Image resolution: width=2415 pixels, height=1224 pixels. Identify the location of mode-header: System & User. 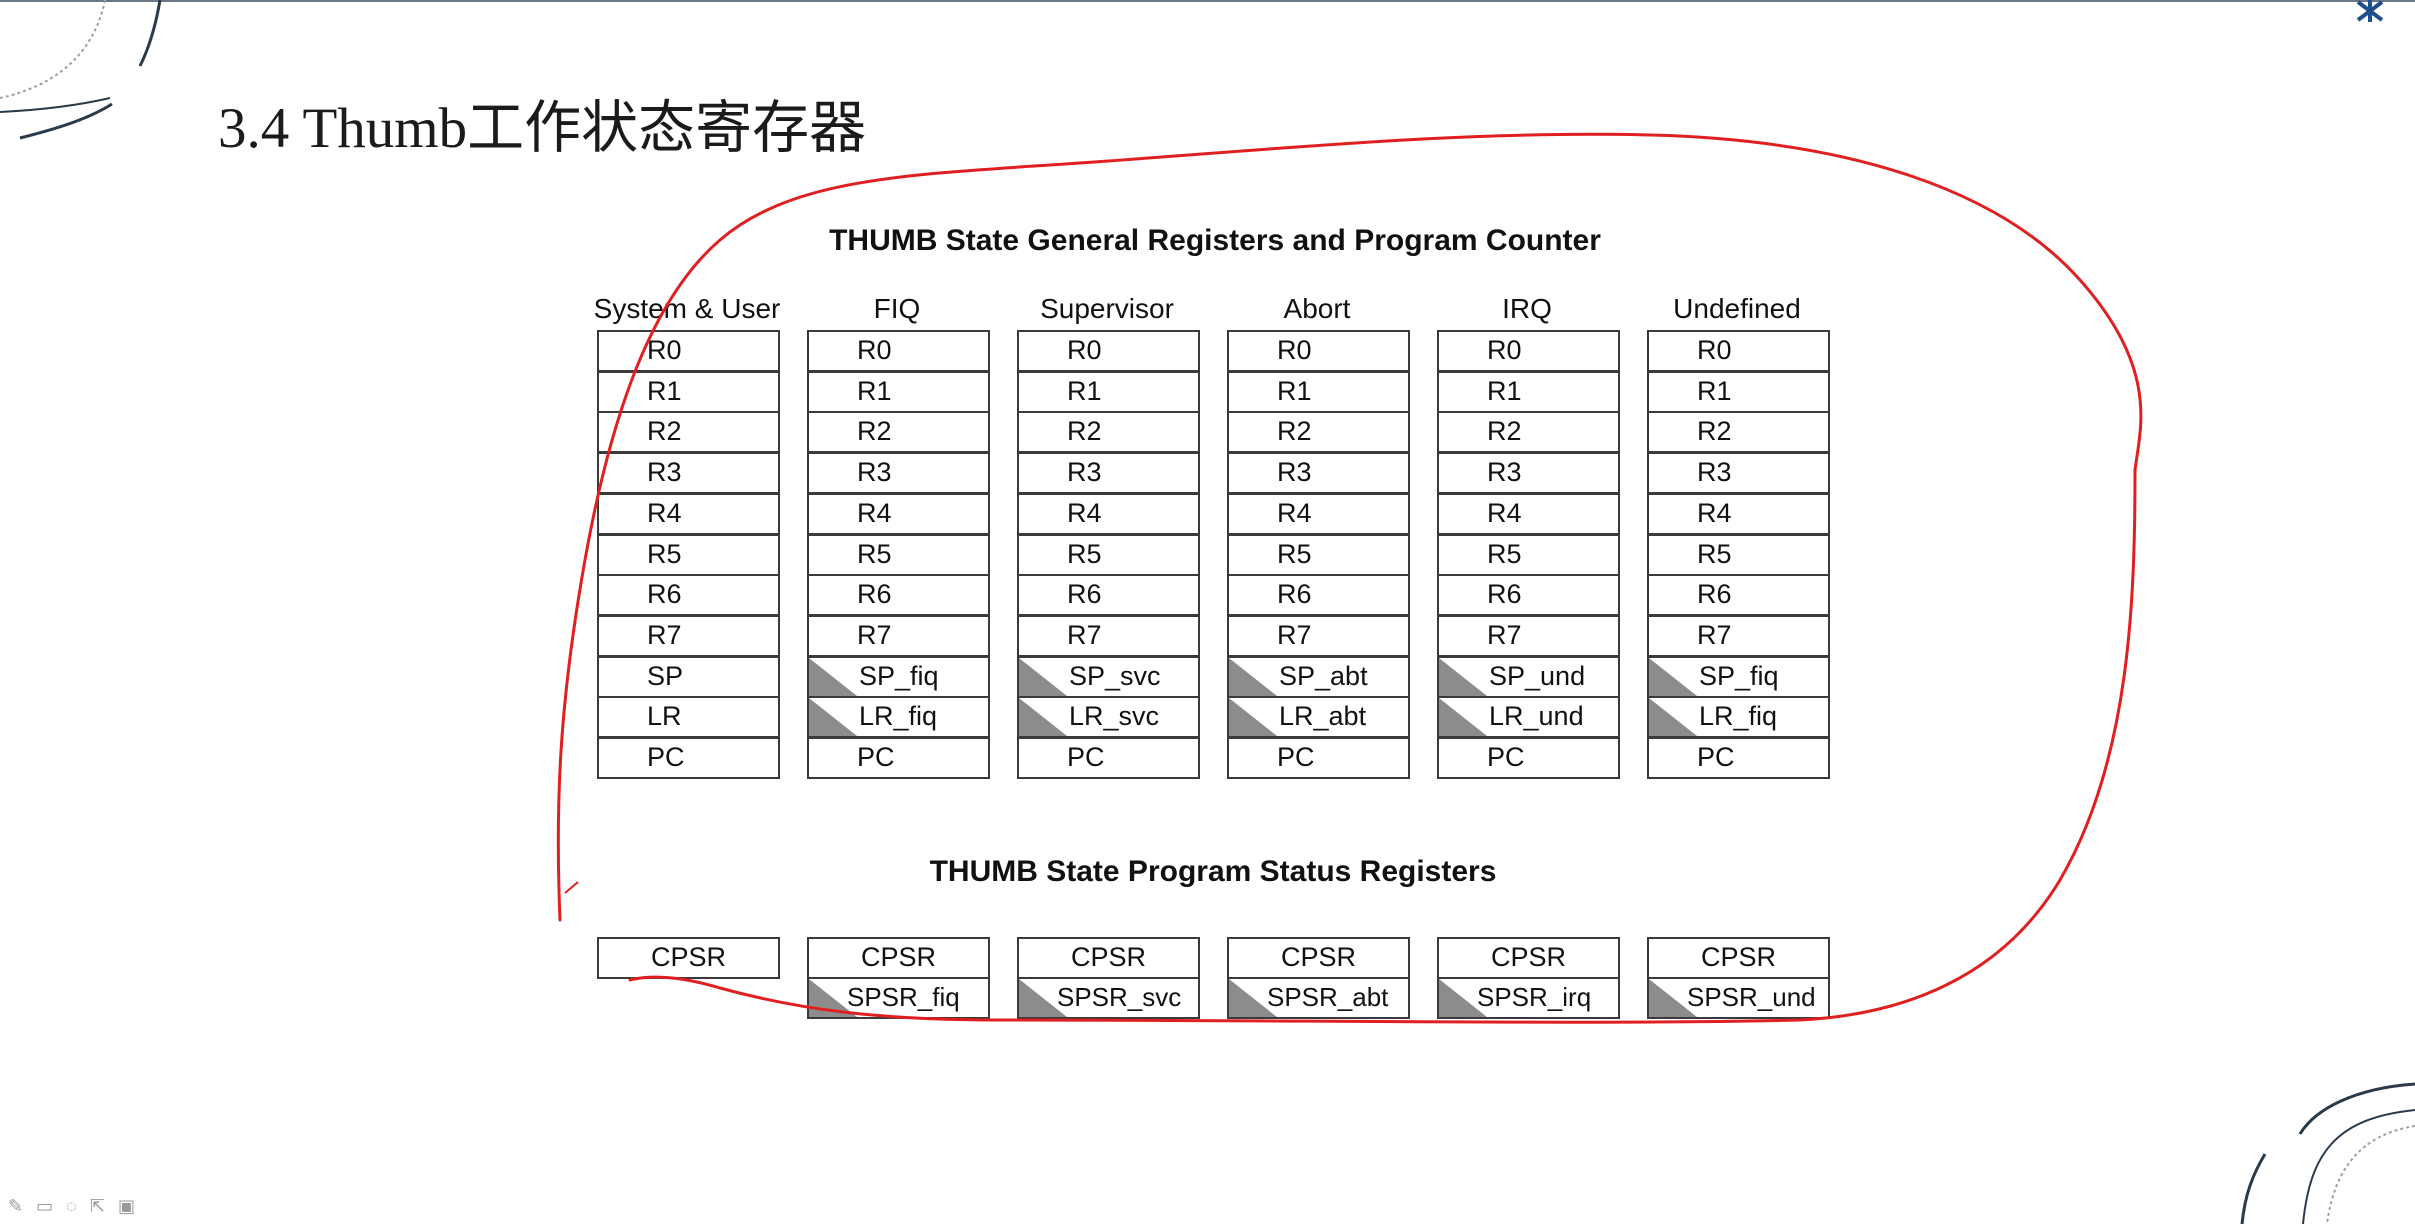
(687, 308).